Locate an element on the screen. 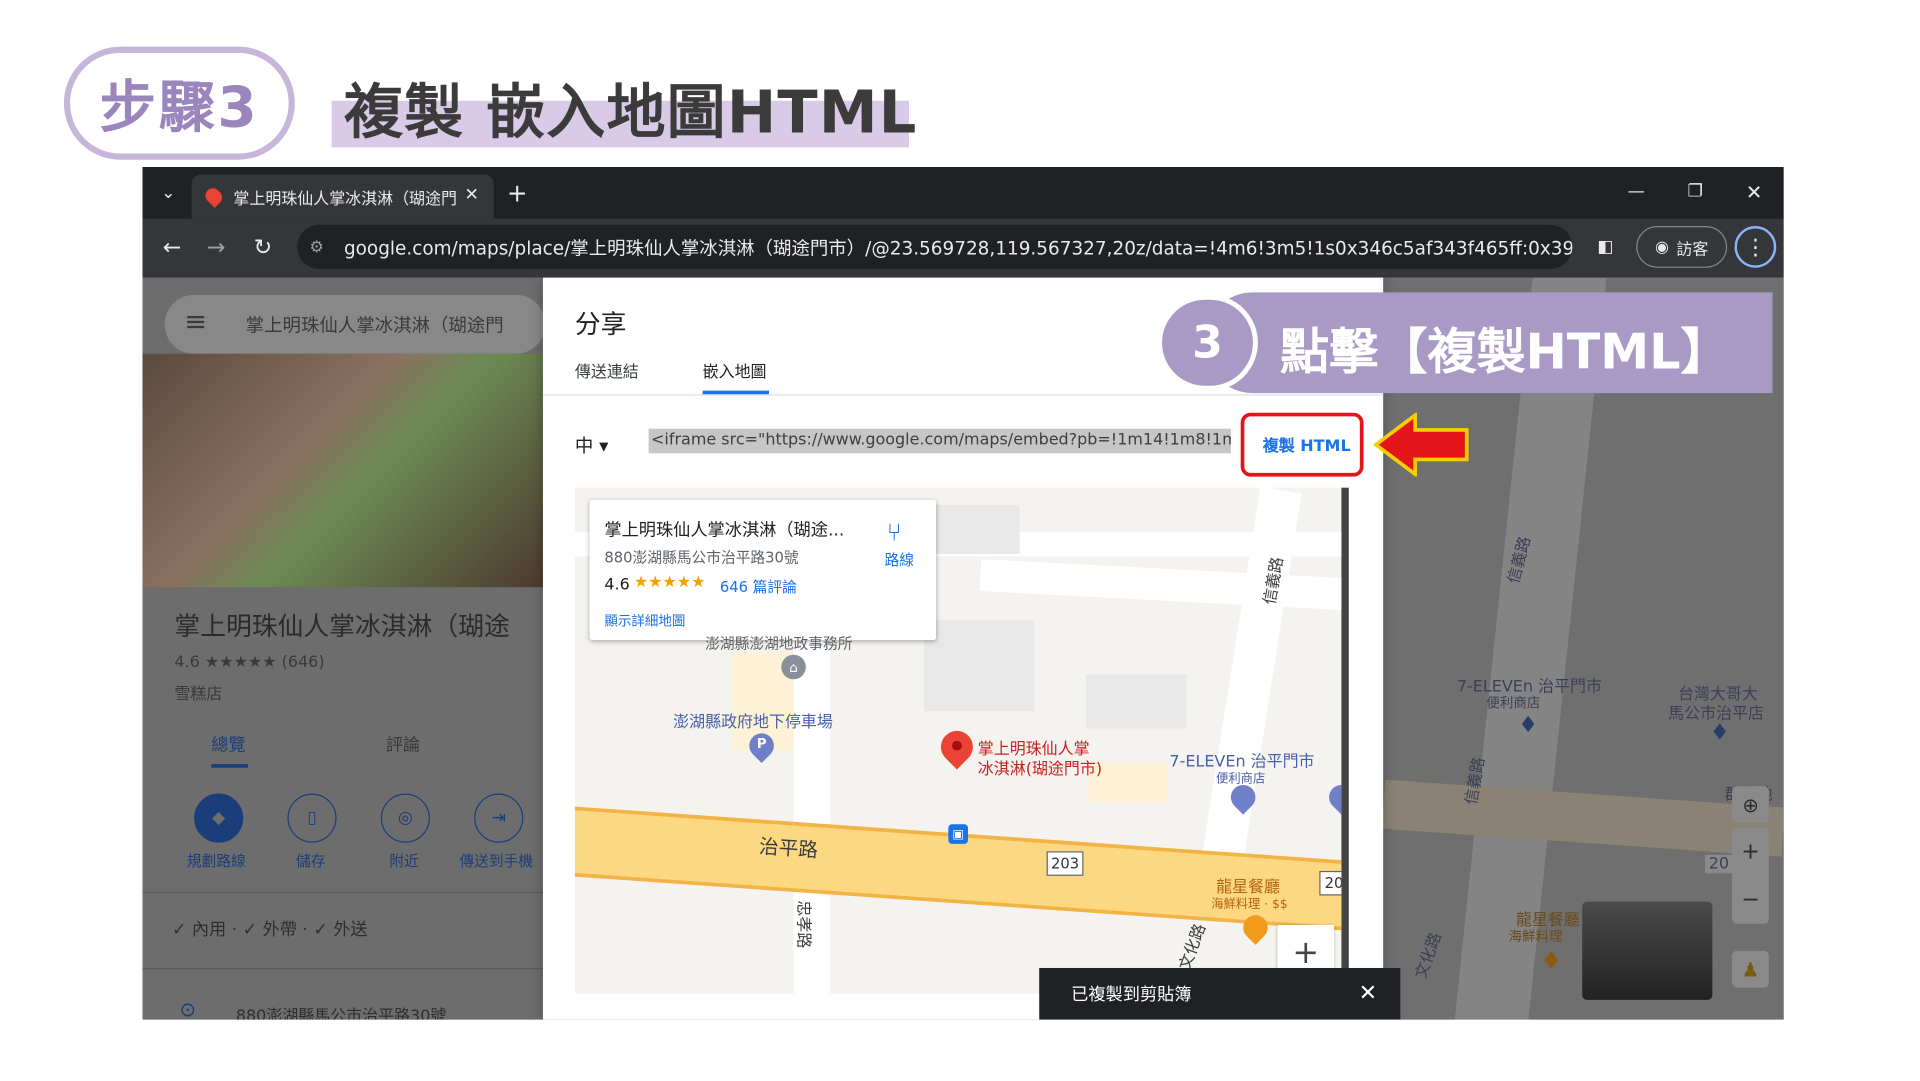 The width and height of the screenshot is (1920, 1081). guest-profile-button: ◉ 訪客 is located at coordinates (1682, 247).